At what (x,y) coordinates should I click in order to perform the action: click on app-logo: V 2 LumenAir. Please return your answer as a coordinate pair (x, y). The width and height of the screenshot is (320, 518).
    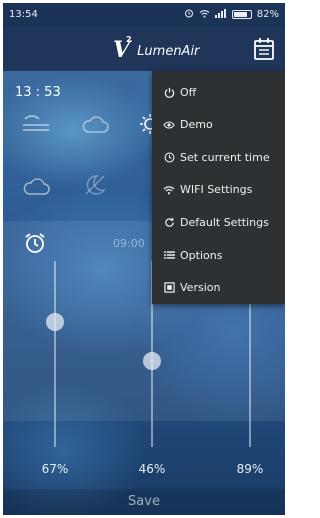
    Looking at the image, I should click on (156, 49).